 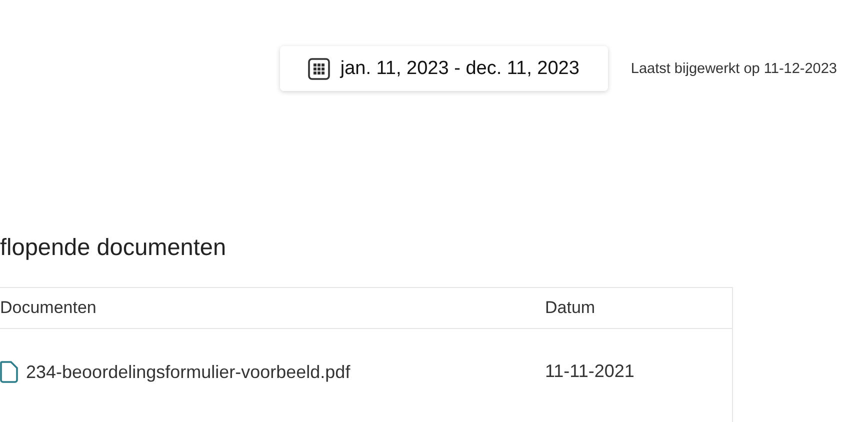 What do you see at coordinates (733, 68) in the screenshot?
I see `last-updated-text: Laatst bijgewerkt op 11-12-2023` at bounding box center [733, 68].